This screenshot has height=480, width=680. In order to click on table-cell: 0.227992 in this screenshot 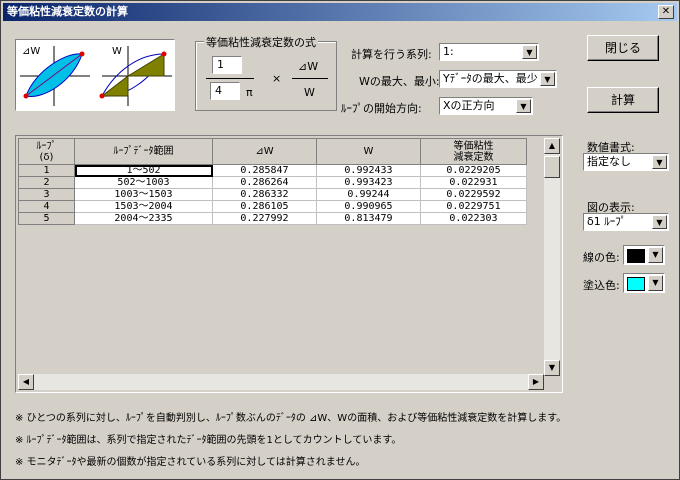, I will do `click(264, 218)`.